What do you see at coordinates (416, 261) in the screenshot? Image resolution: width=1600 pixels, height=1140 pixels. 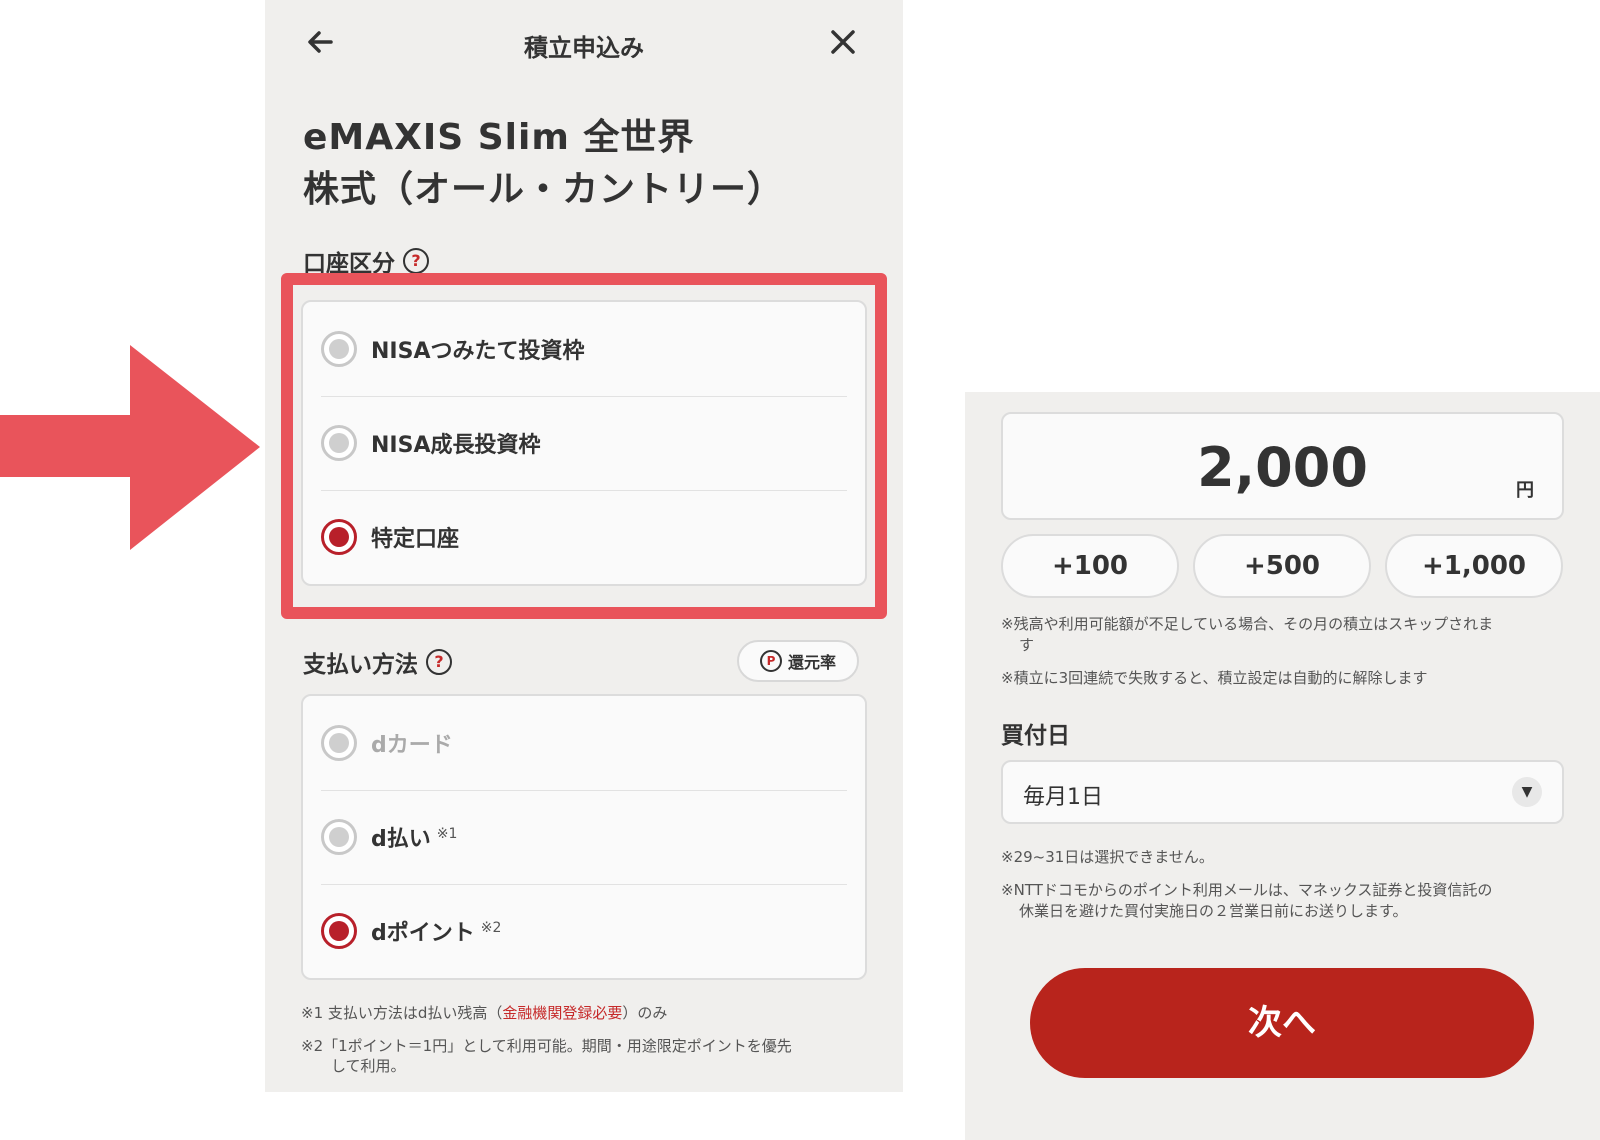 I see `account-help-icon: ?` at bounding box center [416, 261].